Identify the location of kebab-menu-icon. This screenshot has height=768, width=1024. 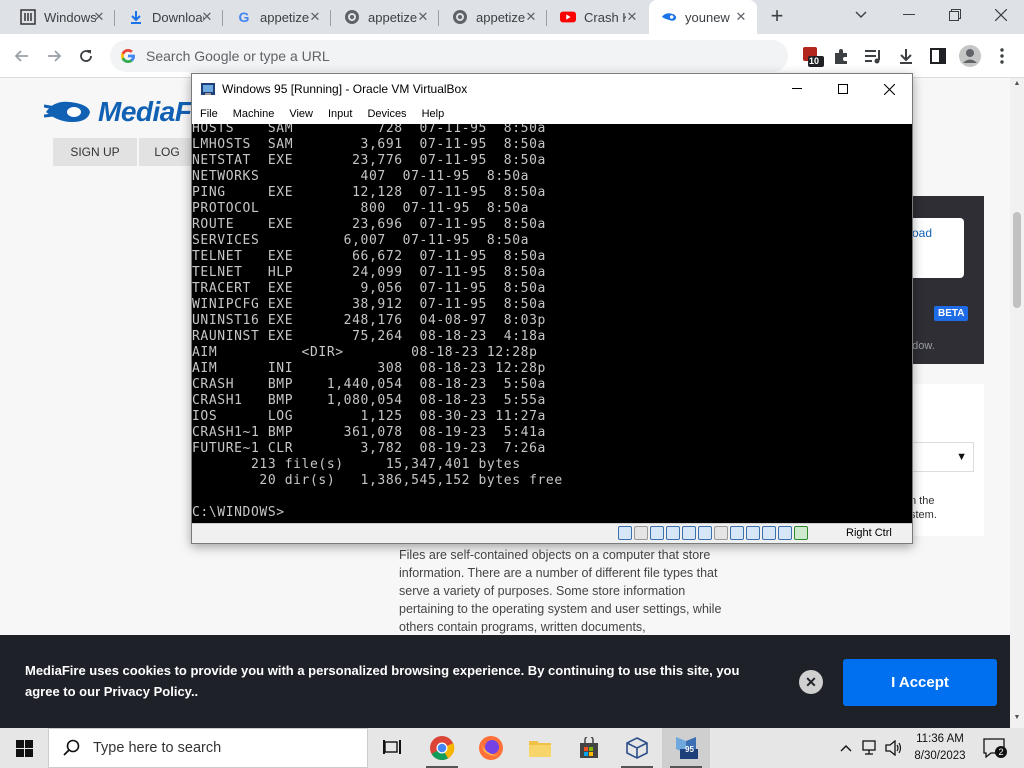
(1002, 56).